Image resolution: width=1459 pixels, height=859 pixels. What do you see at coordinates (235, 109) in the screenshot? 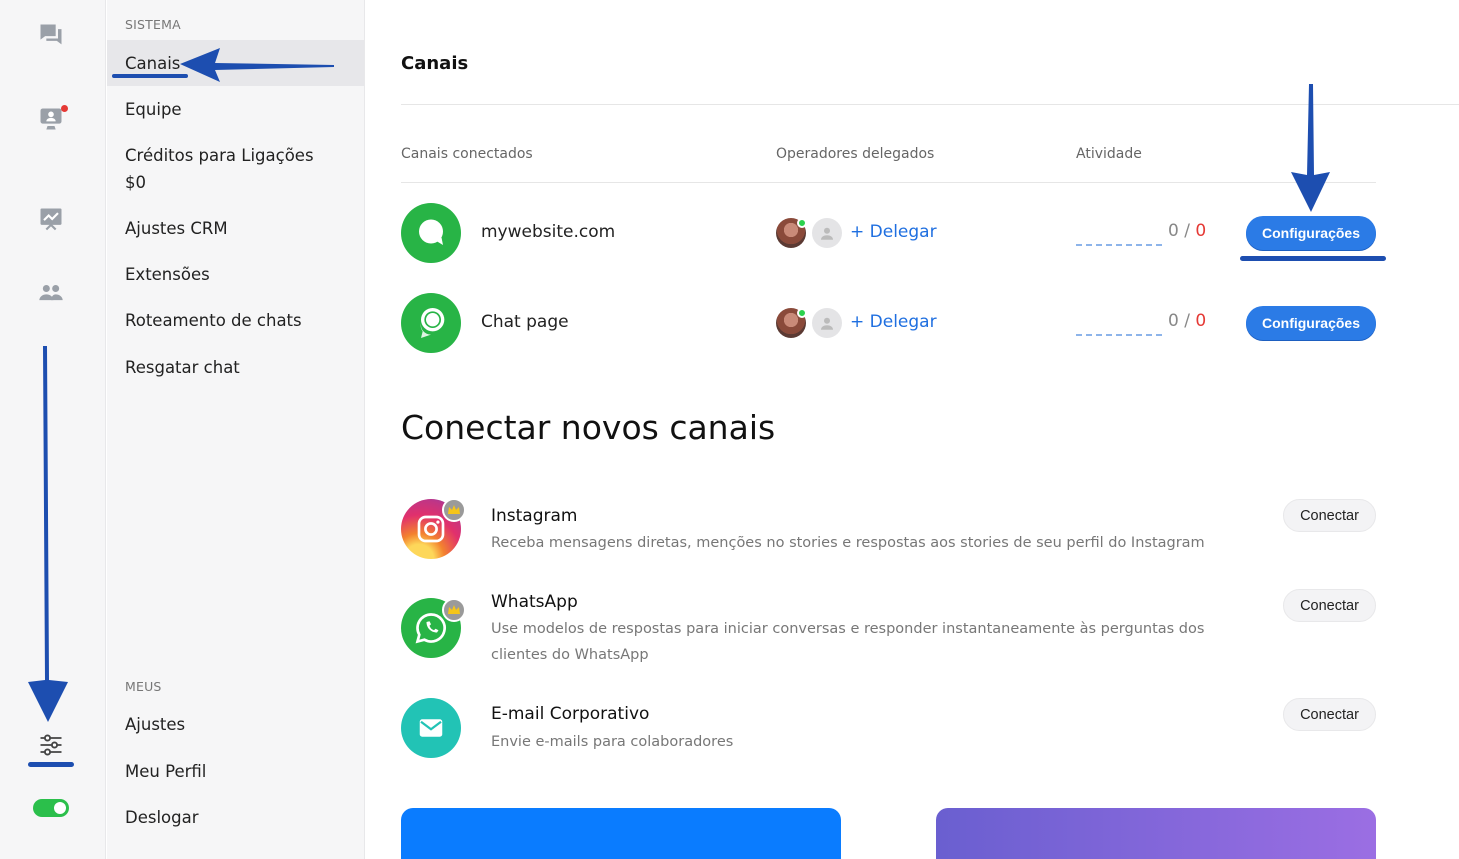
I see `menu-item-equipe: Equipe` at bounding box center [235, 109].